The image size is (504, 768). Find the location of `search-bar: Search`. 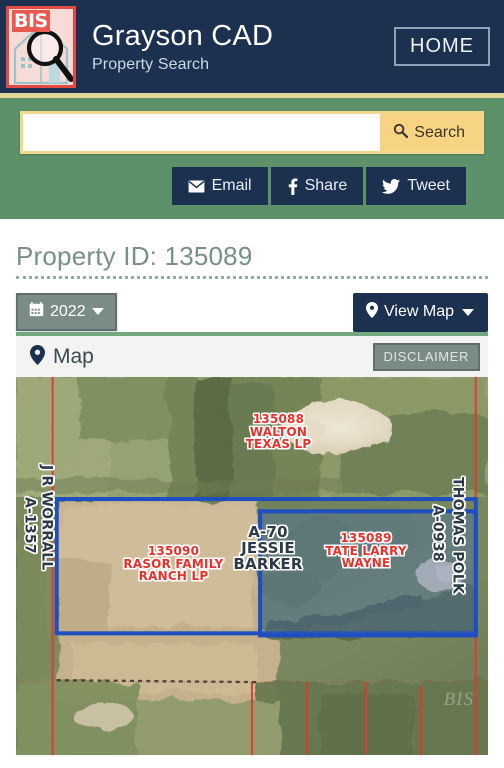

search-bar: Search is located at coordinates (252, 132).